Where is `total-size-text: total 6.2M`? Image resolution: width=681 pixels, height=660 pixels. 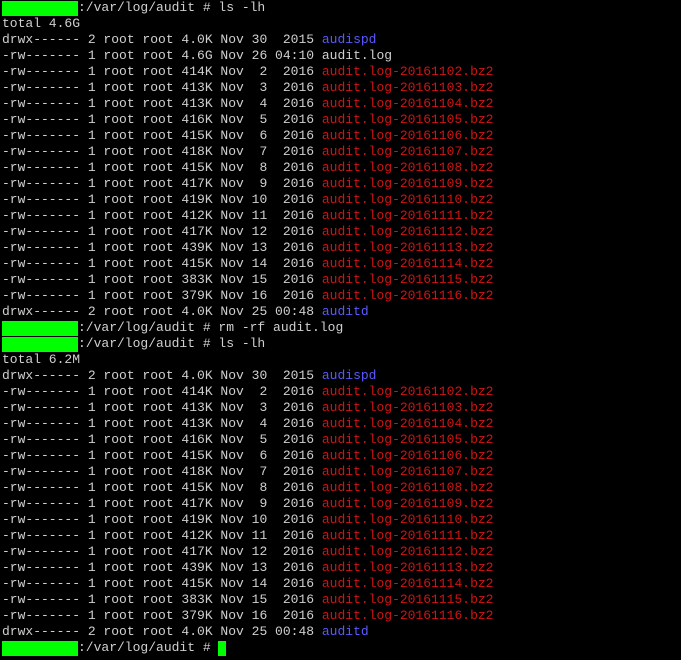 total-size-text: total 6.2M is located at coordinates (41, 359).